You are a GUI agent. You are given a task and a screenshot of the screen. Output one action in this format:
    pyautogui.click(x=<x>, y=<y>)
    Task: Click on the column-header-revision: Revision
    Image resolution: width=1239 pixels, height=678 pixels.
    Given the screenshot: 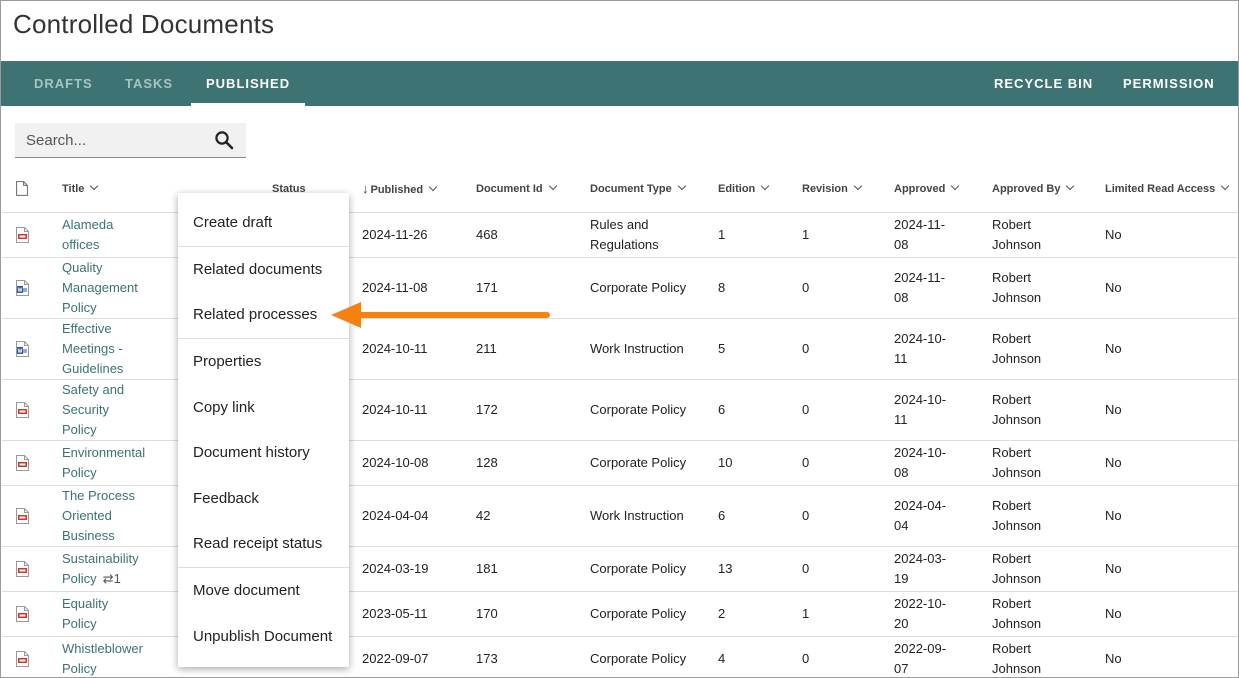 What is the action you would take?
    pyautogui.click(x=848, y=189)
    